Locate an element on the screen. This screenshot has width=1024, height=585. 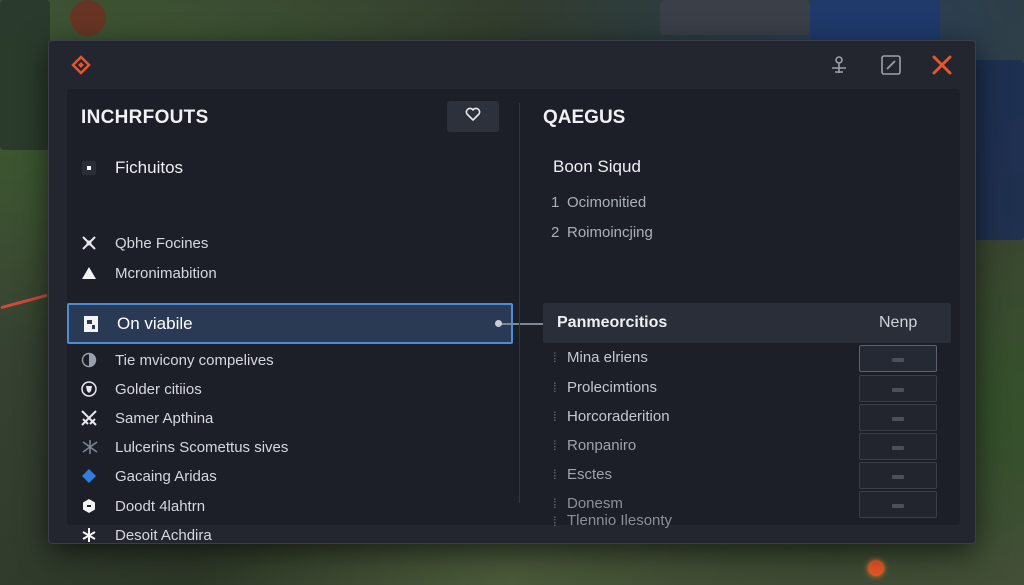
background-scene-object is located at coordinates (88, 18).